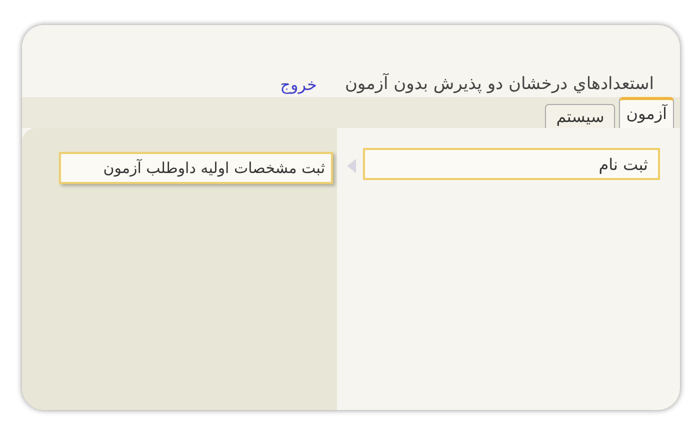  Describe the element at coordinates (646, 112) in the screenshot. I see `tab: آزمون` at that location.